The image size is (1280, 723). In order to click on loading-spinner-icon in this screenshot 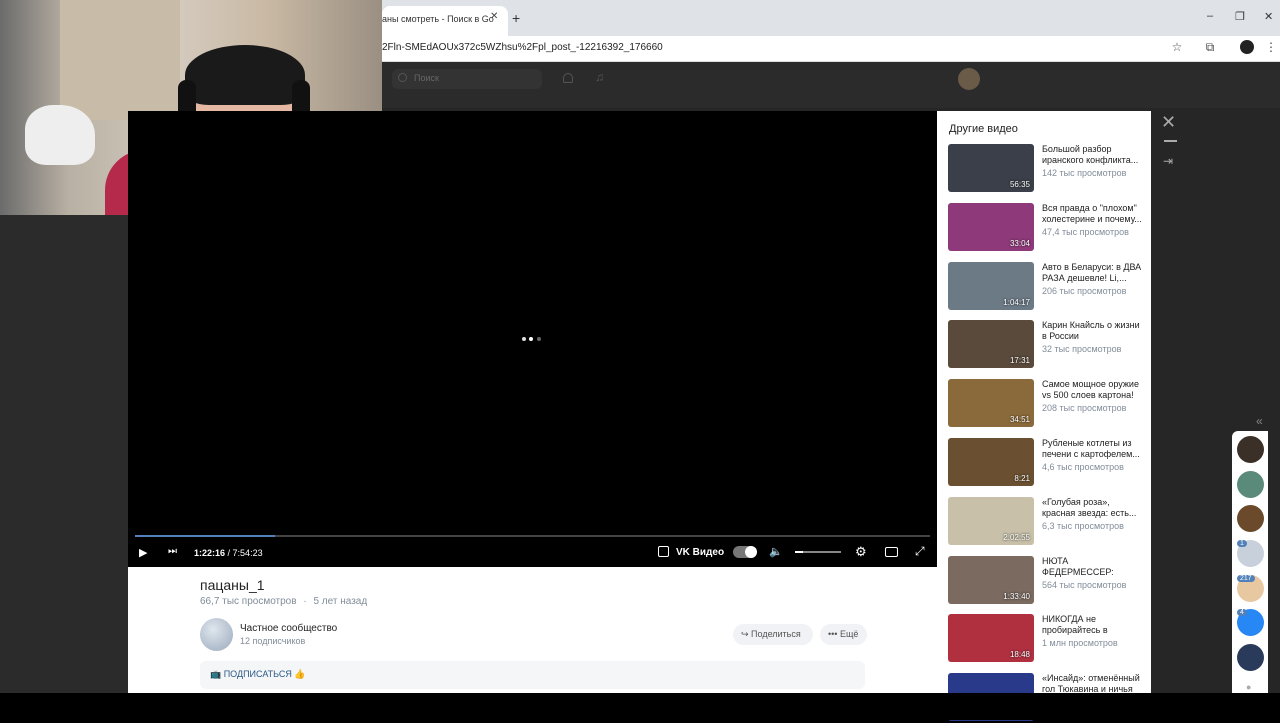, I will do `click(533, 339)`.